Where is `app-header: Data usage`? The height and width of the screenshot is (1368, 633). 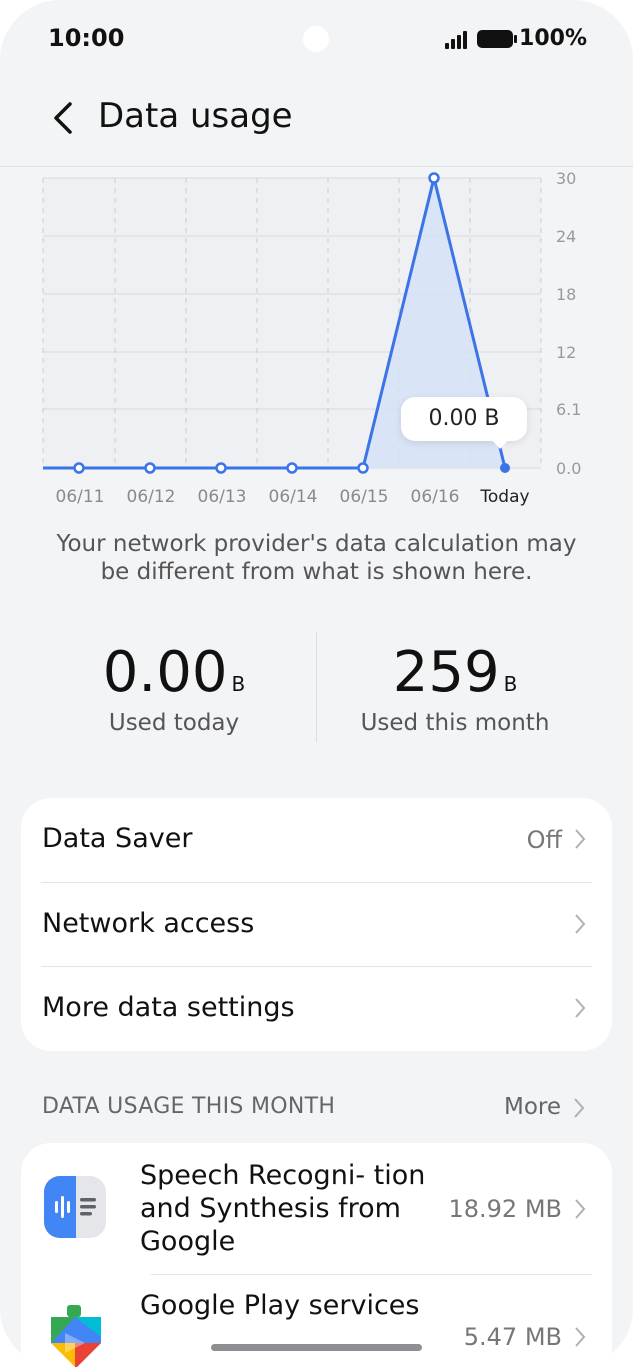
app-header: Data usage is located at coordinates (316, 123).